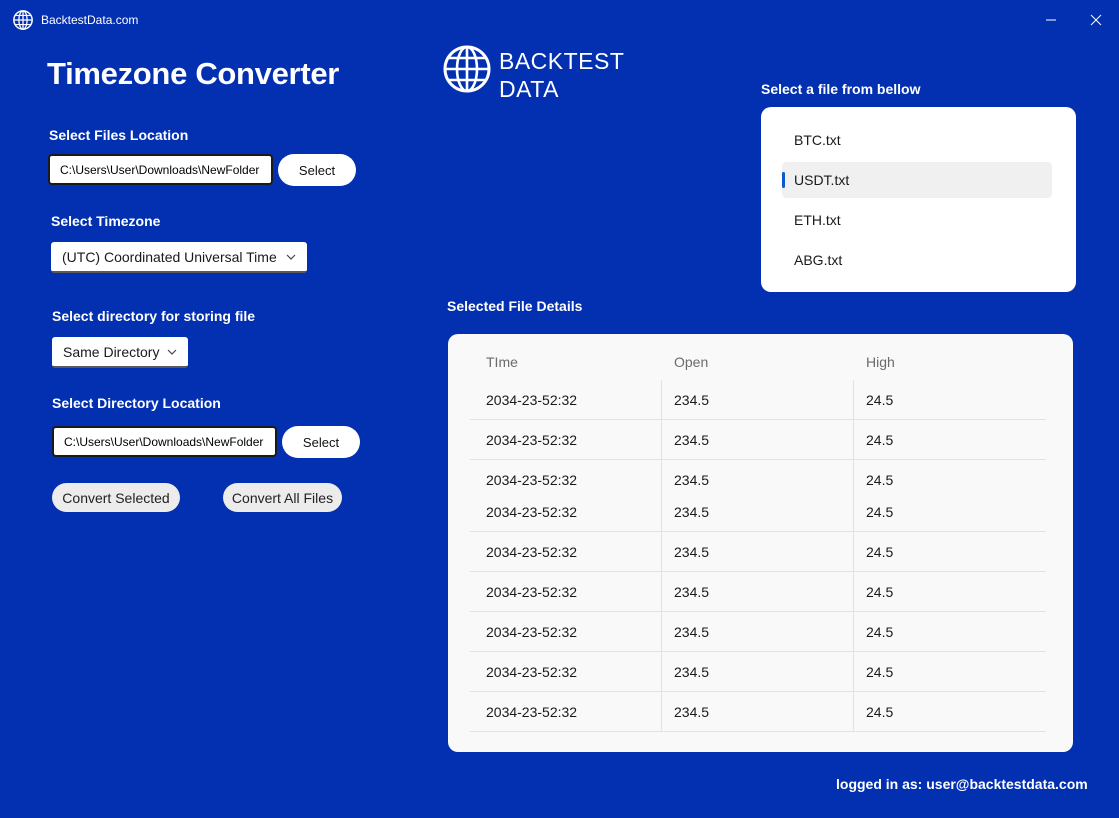 The height and width of the screenshot is (818, 1119). What do you see at coordinates (23, 20) in the screenshot?
I see `globe-icon` at bounding box center [23, 20].